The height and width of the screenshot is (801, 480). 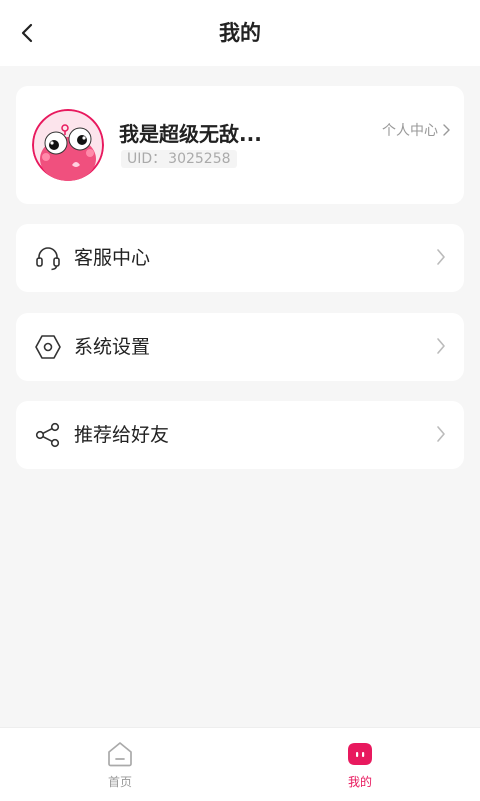 I want to click on tab-label: 我的, so click(x=359, y=782).